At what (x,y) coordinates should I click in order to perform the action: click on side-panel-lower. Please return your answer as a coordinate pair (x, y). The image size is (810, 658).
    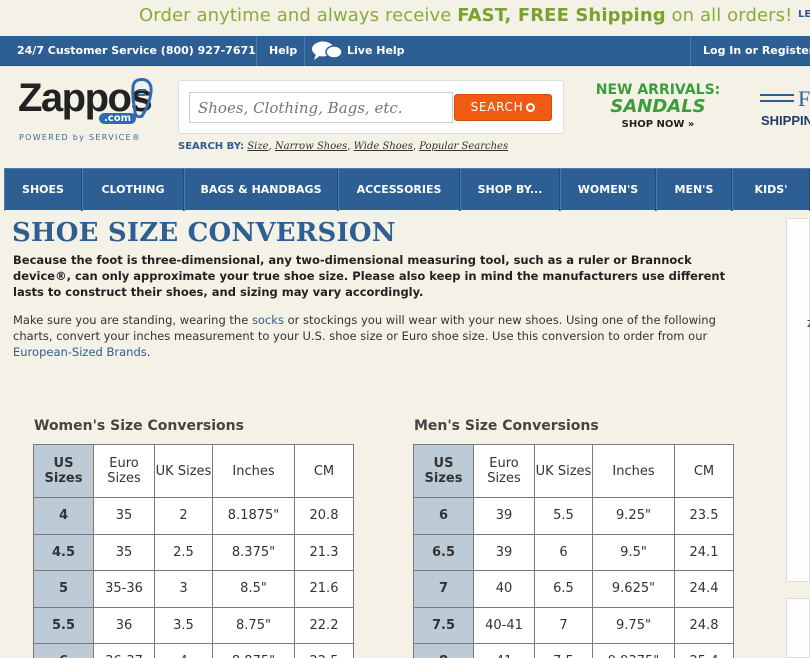
    Looking at the image, I should click on (798, 628).